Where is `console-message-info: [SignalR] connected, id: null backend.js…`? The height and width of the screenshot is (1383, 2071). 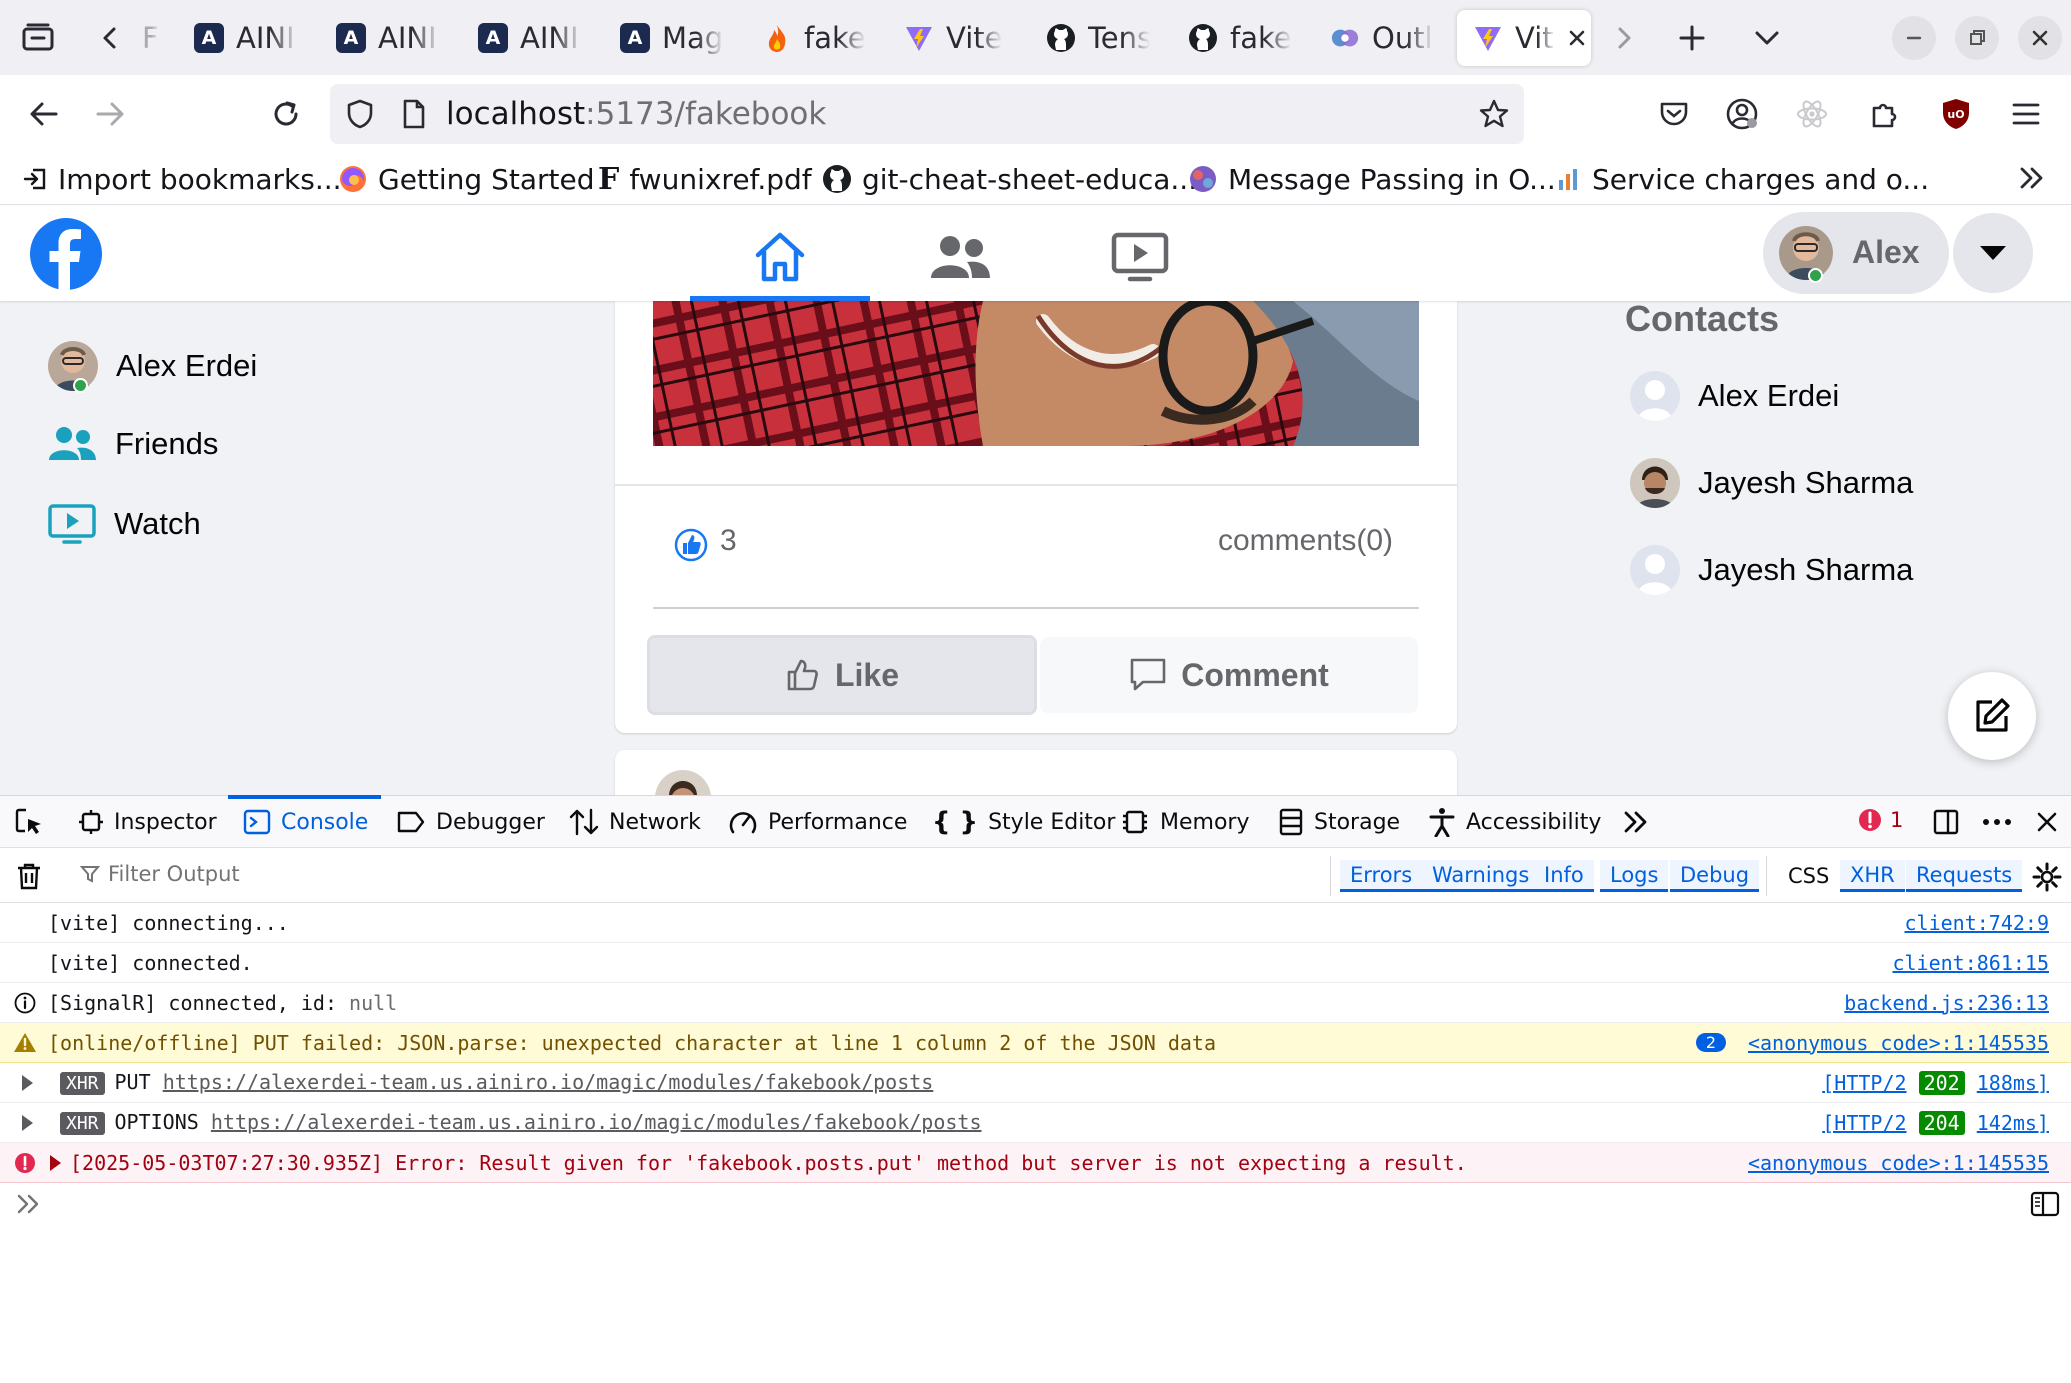 console-message-info: [SignalR] connected, id: null backend.js… is located at coordinates (1035, 1003).